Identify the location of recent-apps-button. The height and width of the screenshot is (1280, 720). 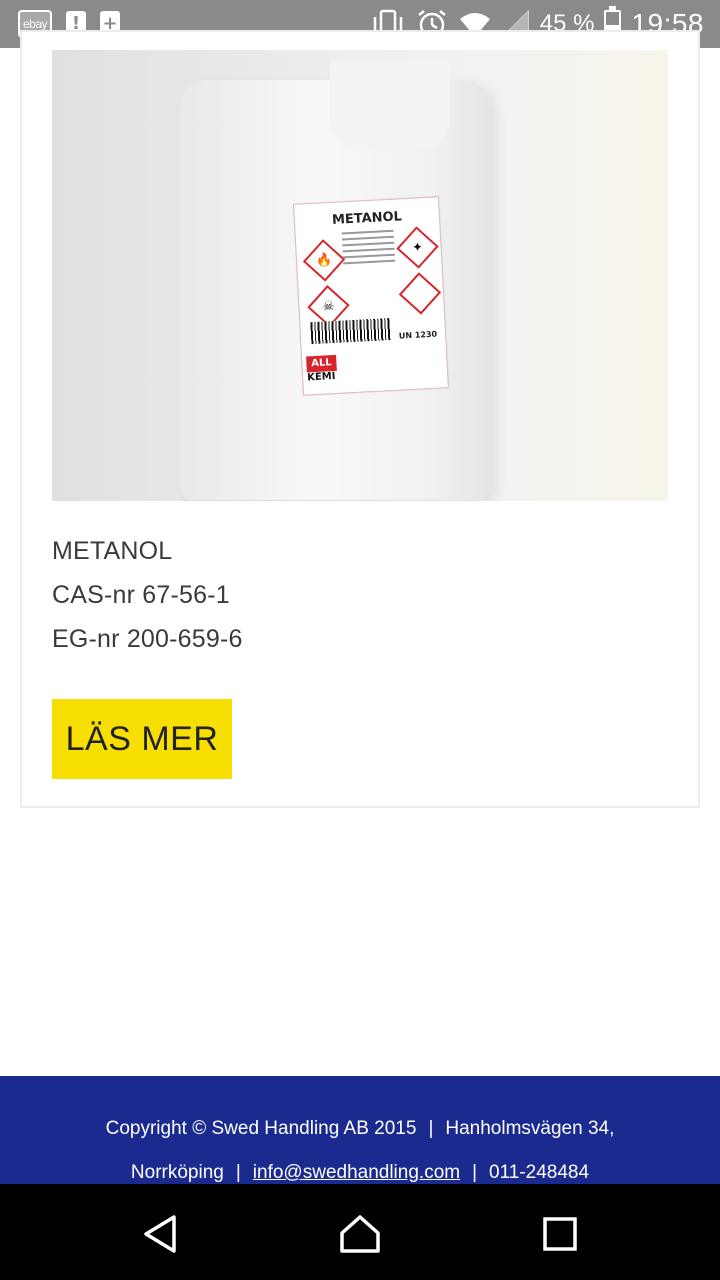
(560, 1234).